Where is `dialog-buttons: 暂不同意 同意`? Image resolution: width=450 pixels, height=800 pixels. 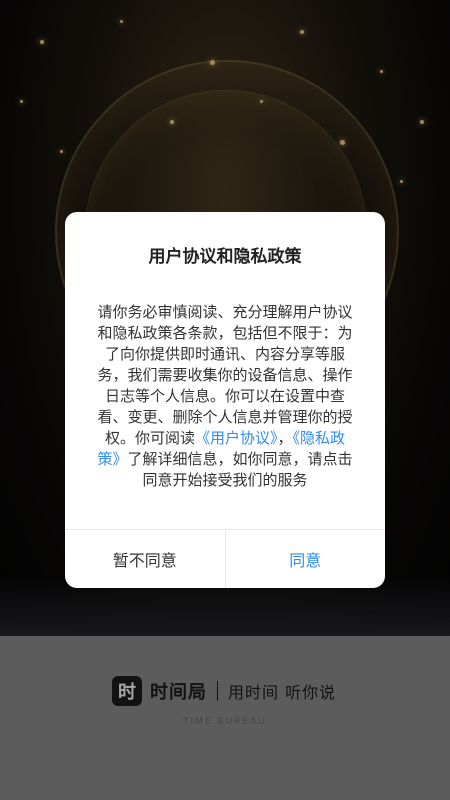
dialog-buttons: 暂不同意 同意 is located at coordinates (225, 558).